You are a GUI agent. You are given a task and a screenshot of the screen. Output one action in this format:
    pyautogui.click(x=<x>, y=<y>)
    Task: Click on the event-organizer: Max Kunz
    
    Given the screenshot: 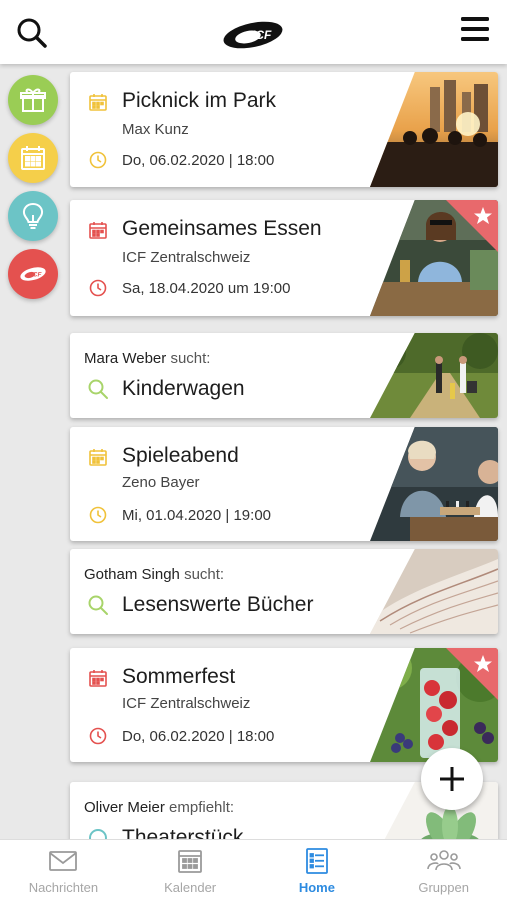 What is the action you would take?
    pyautogui.click(x=155, y=129)
    